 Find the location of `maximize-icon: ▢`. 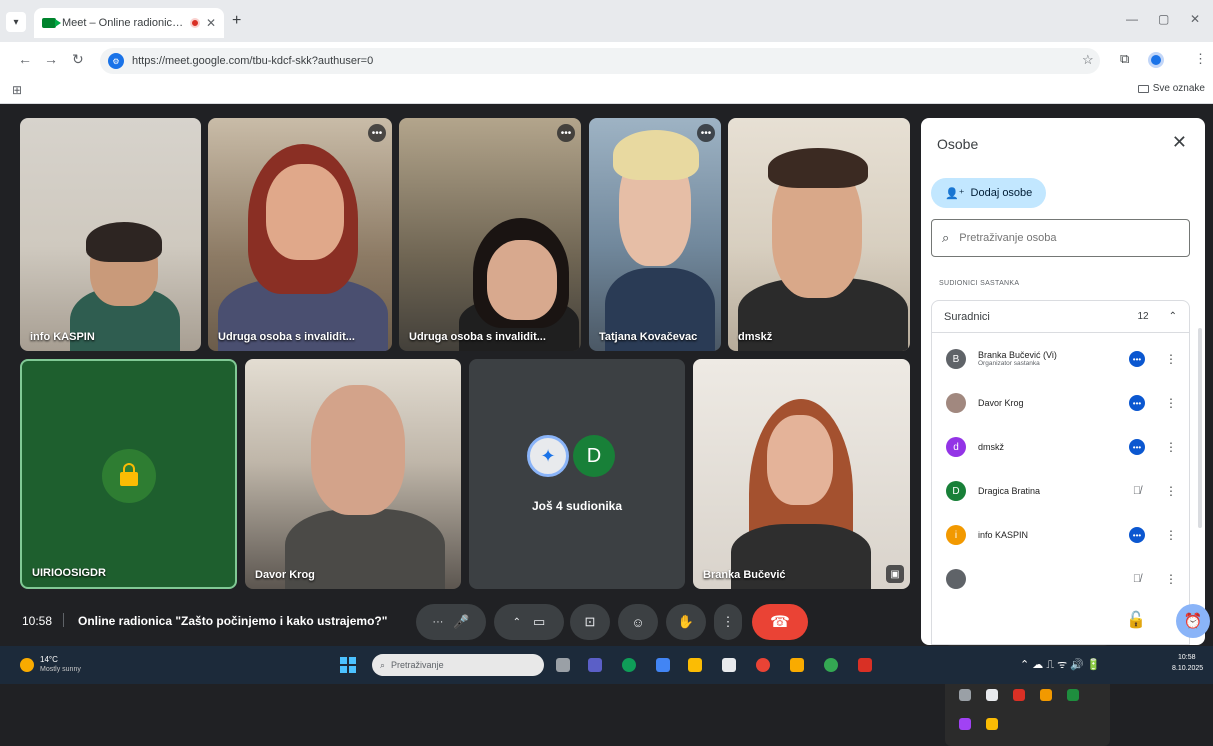

maximize-icon: ▢ is located at coordinates (1163, 19).